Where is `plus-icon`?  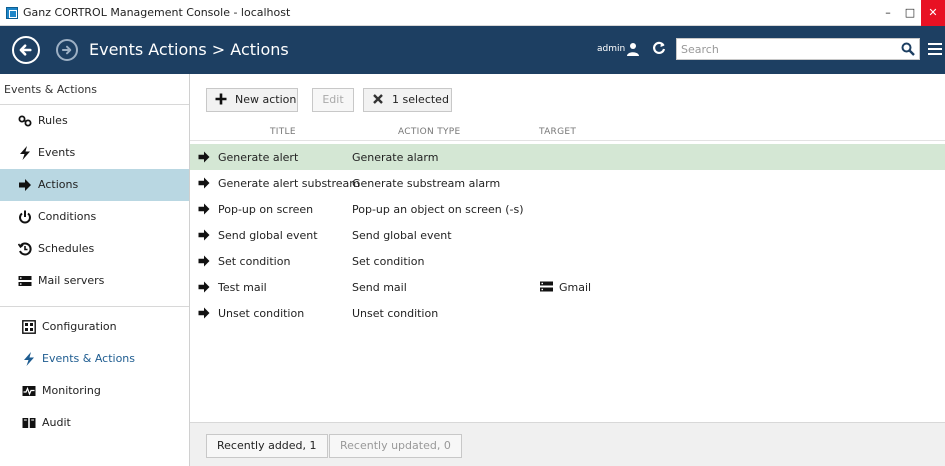
plus-icon is located at coordinates (221, 99).